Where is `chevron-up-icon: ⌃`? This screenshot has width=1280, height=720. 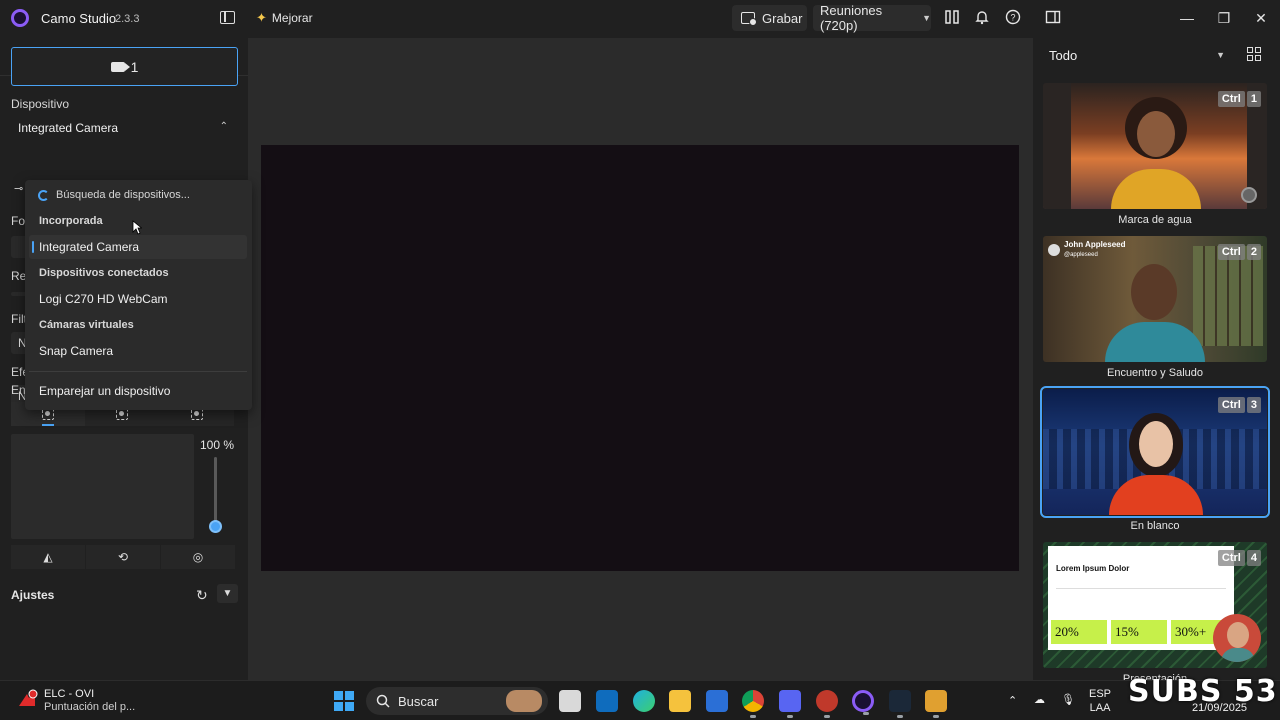 chevron-up-icon: ⌃ is located at coordinates (223, 126).